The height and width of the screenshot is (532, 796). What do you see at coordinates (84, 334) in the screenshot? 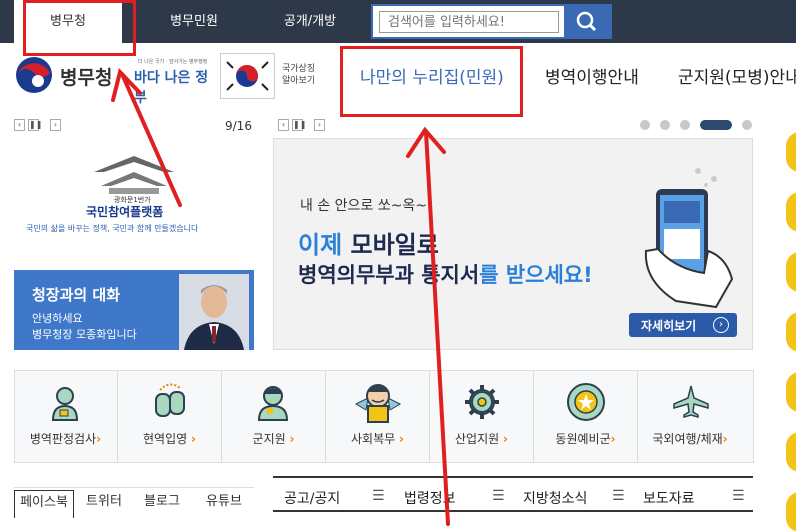
I see `commissioner-line2: 병무청장 모종화입니다` at bounding box center [84, 334].